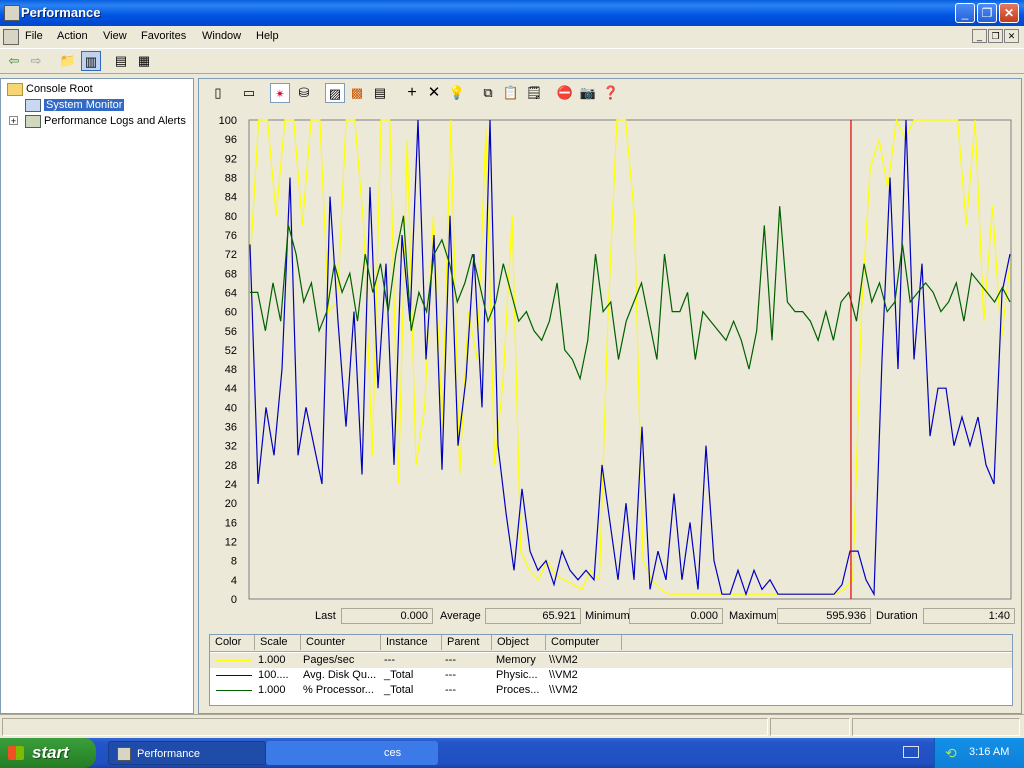 Image resolution: width=1024 pixels, height=768 pixels. I want to click on freeze-display-icon: ⛔, so click(565, 93).